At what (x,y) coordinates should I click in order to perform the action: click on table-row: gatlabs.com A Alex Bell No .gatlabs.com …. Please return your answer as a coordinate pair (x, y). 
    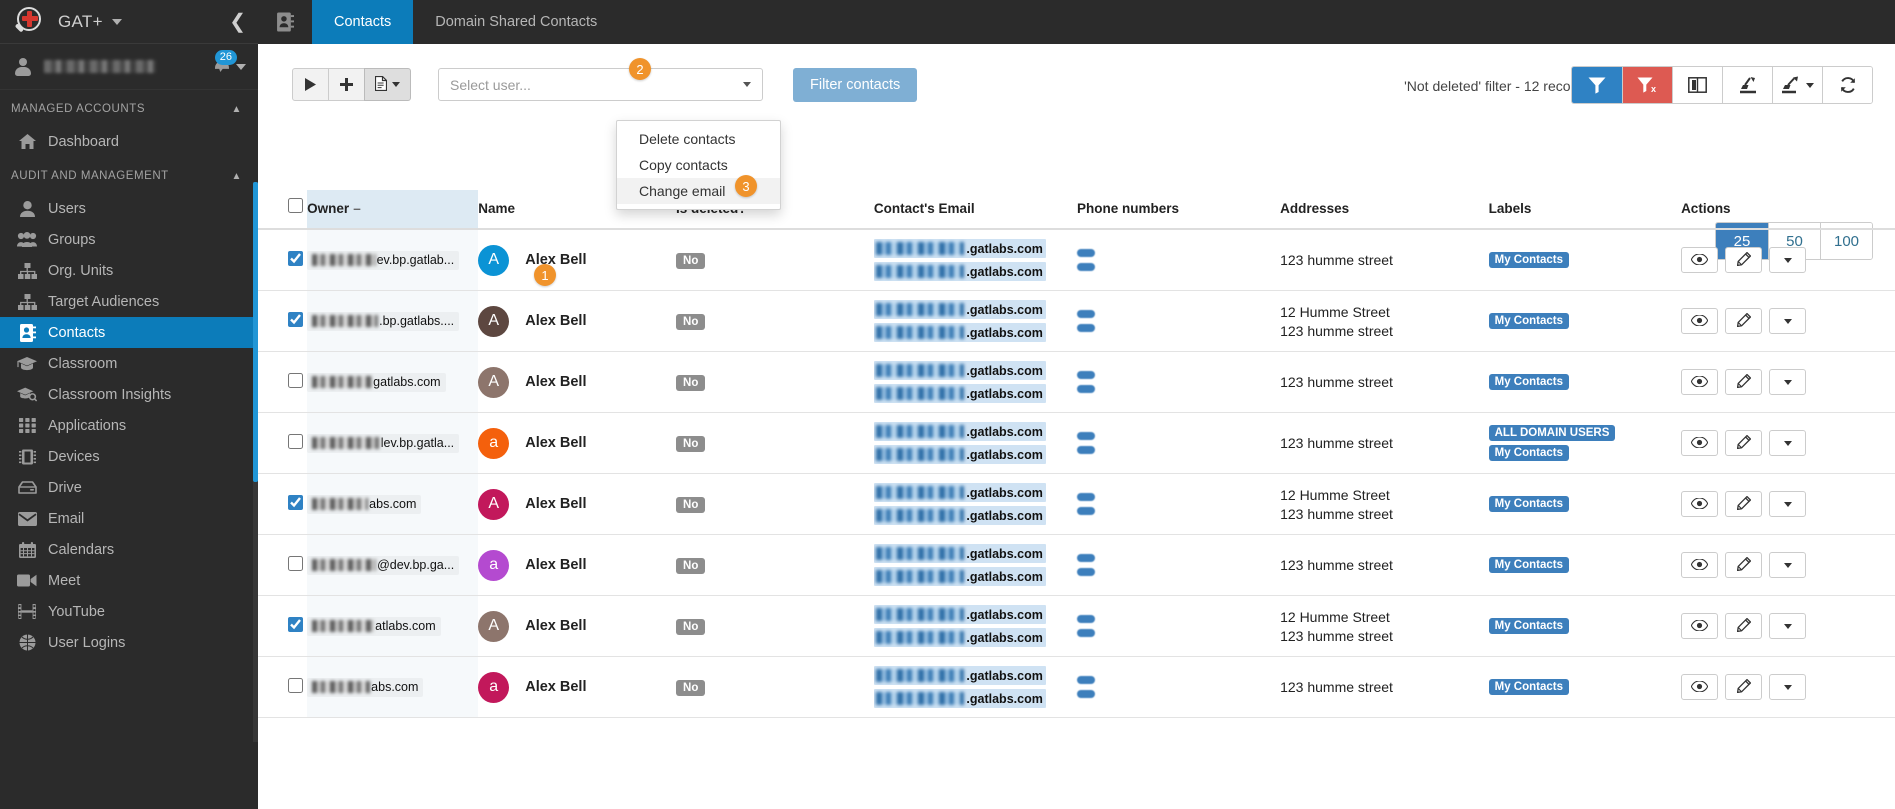
    Looking at the image, I should click on (1076, 382).